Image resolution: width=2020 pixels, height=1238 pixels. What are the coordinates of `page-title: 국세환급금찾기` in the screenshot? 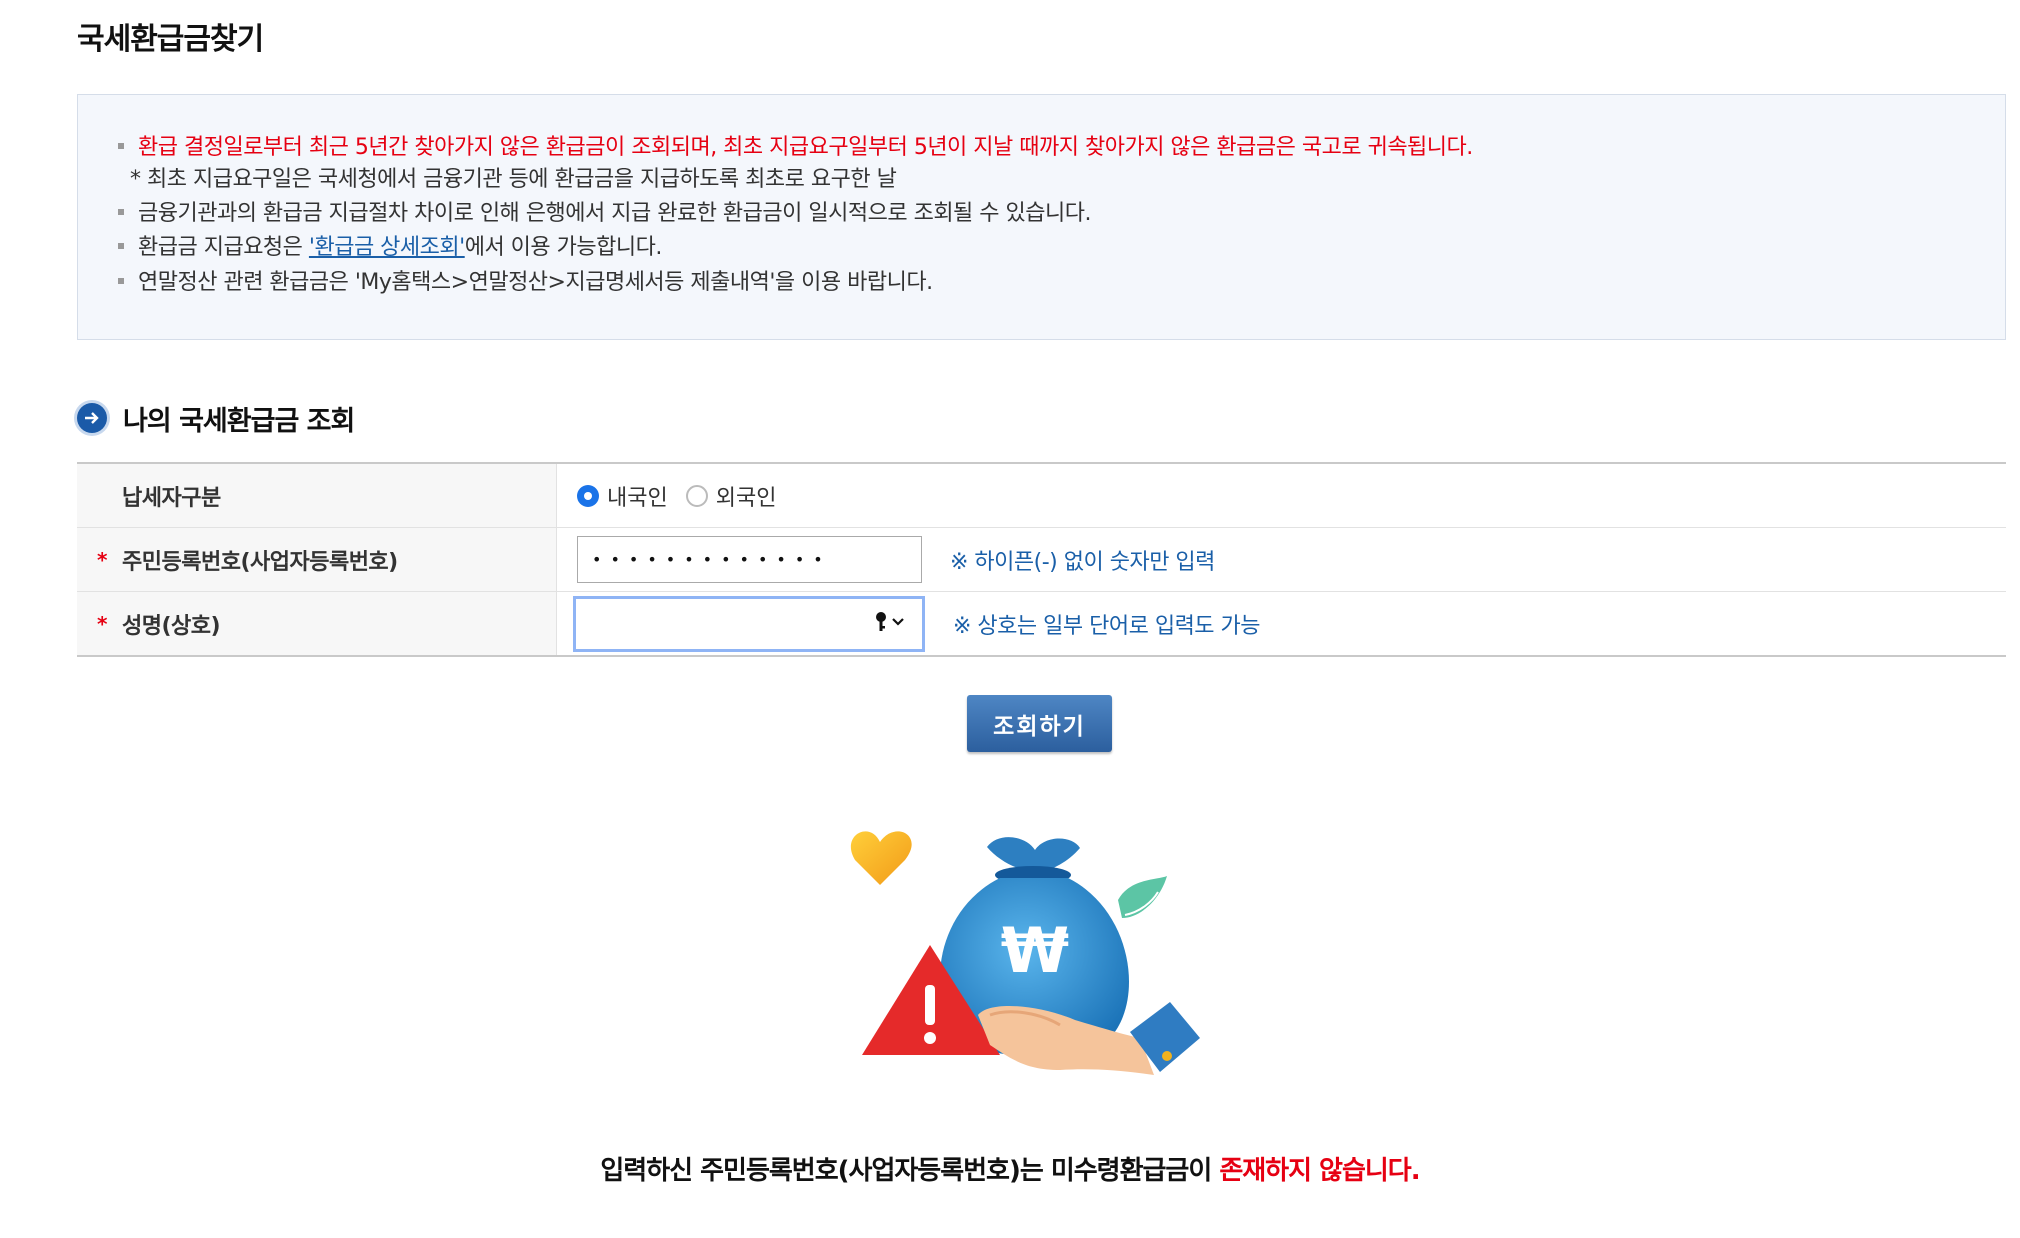 It's located at (170, 39).